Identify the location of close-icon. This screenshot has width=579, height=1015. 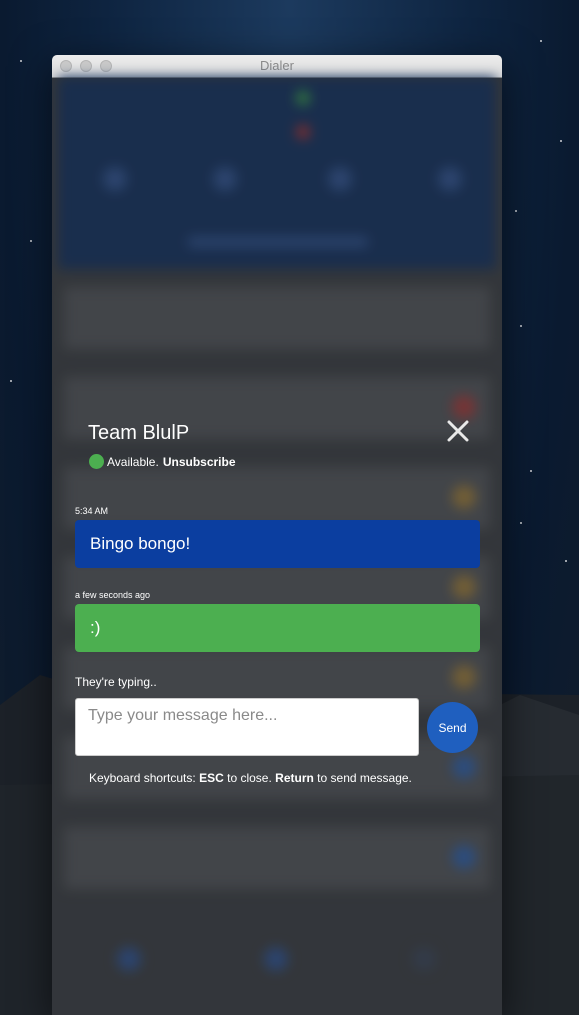
(458, 433).